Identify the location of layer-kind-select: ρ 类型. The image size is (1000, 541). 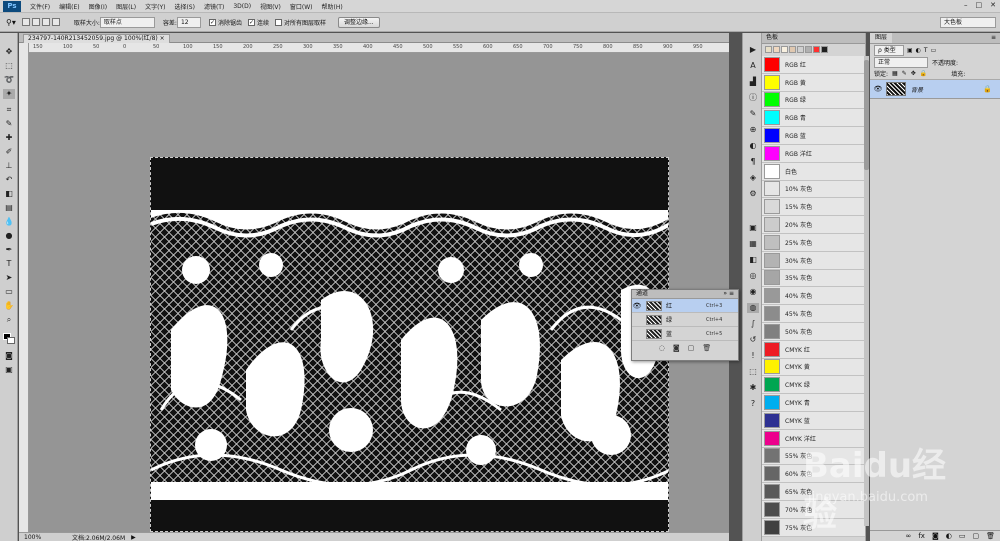
(889, 50).